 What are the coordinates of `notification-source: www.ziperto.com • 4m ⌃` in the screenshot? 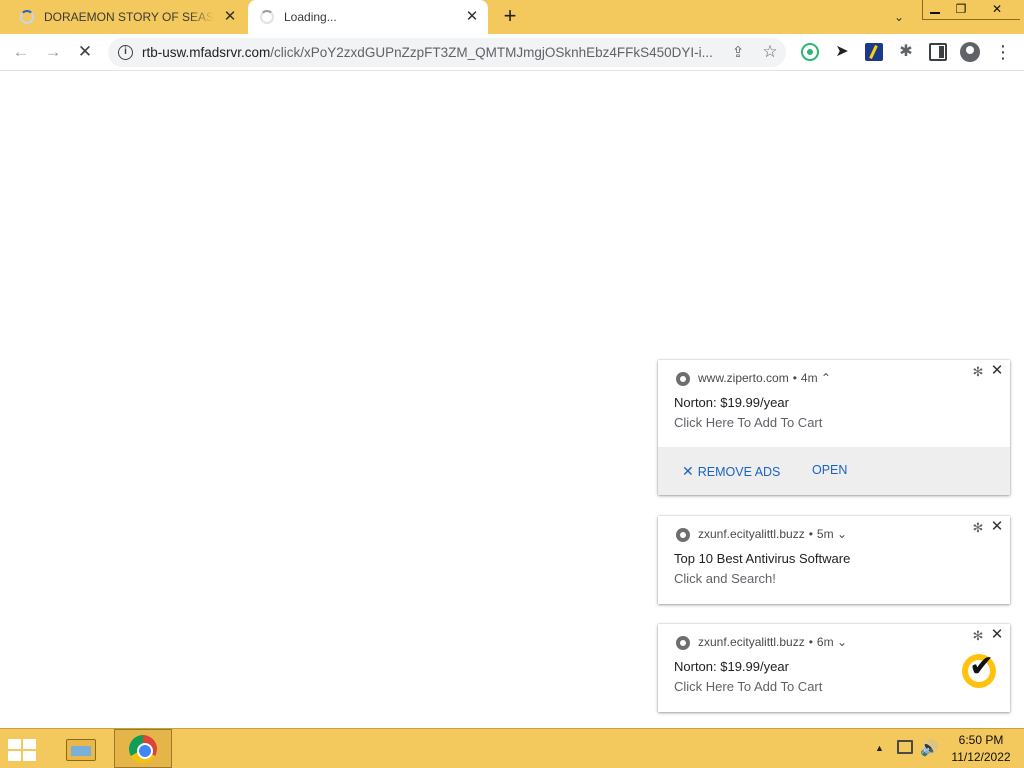 It's located at (764, 378).